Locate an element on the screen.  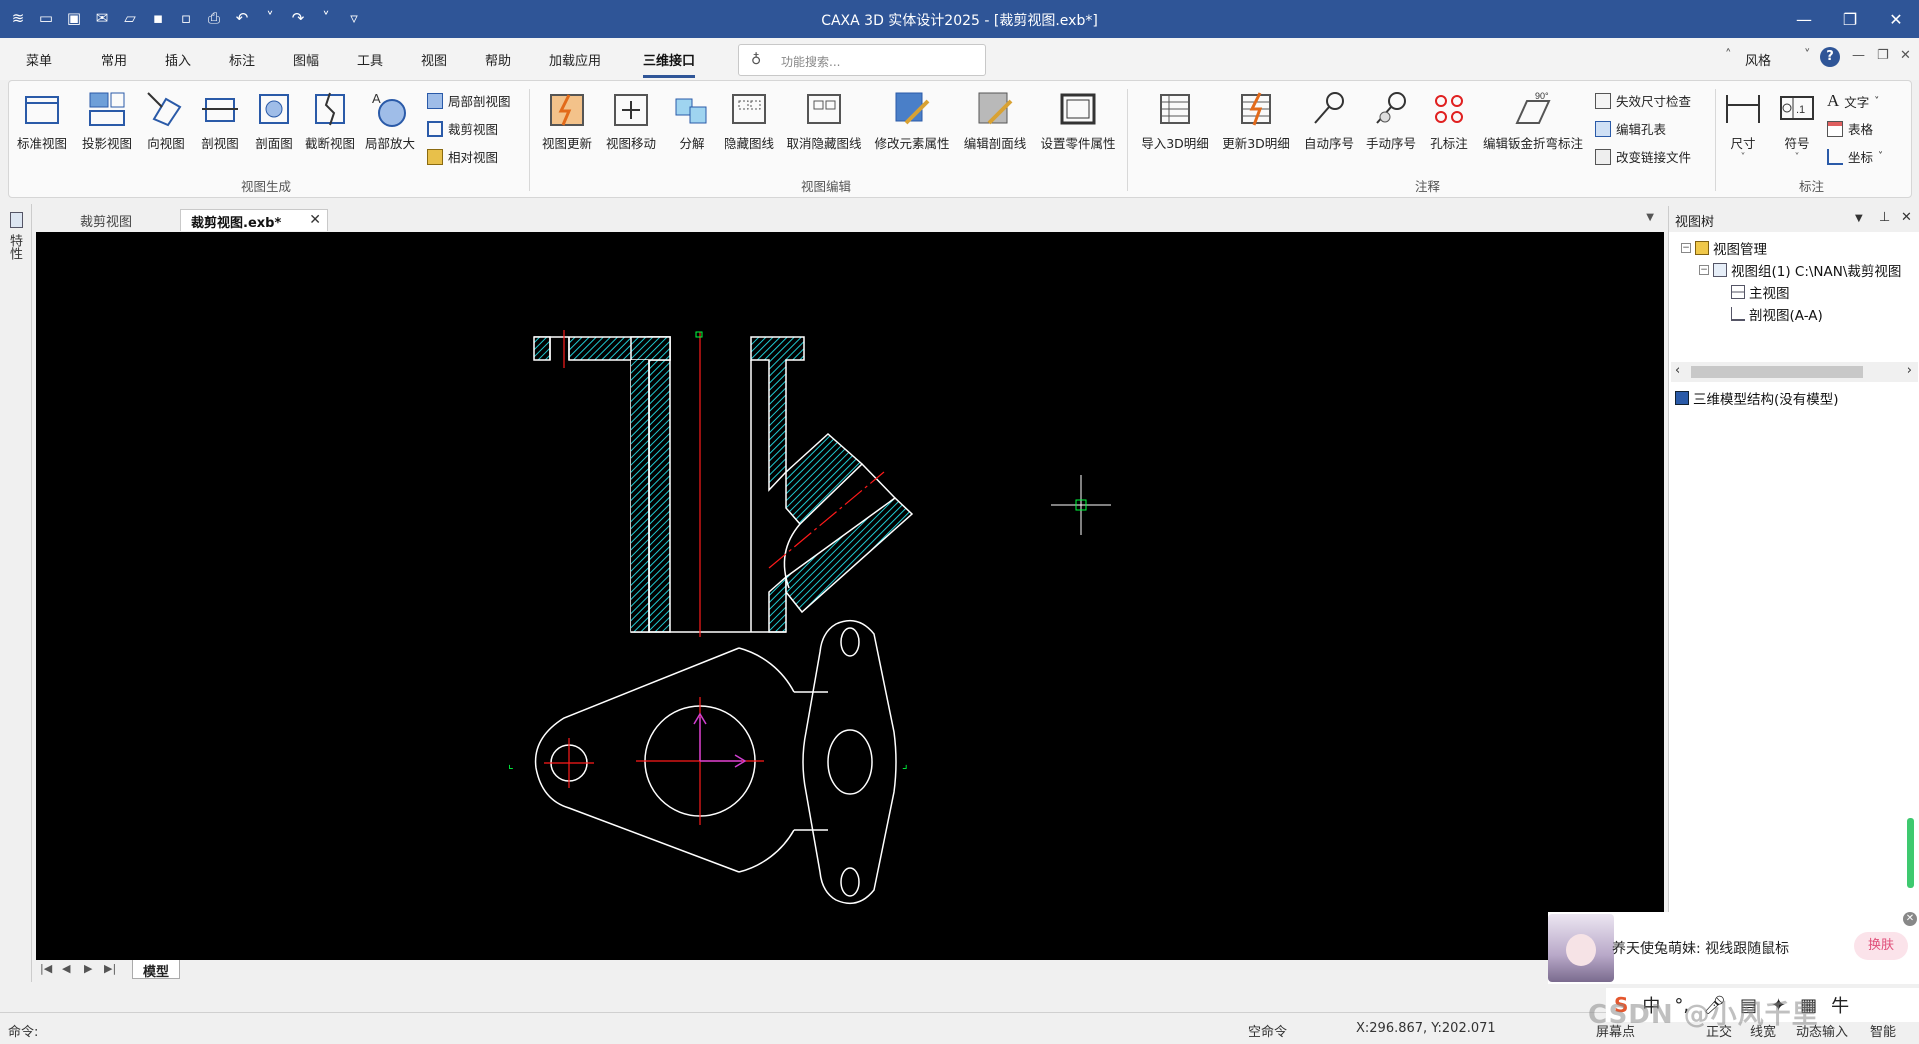
projection-view-button: 投影视图 is located at coordinates (107, 120).